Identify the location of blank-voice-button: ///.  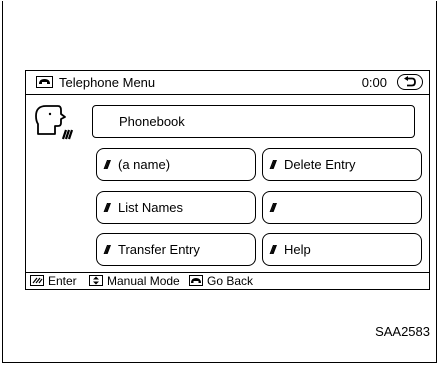
(342, 207).